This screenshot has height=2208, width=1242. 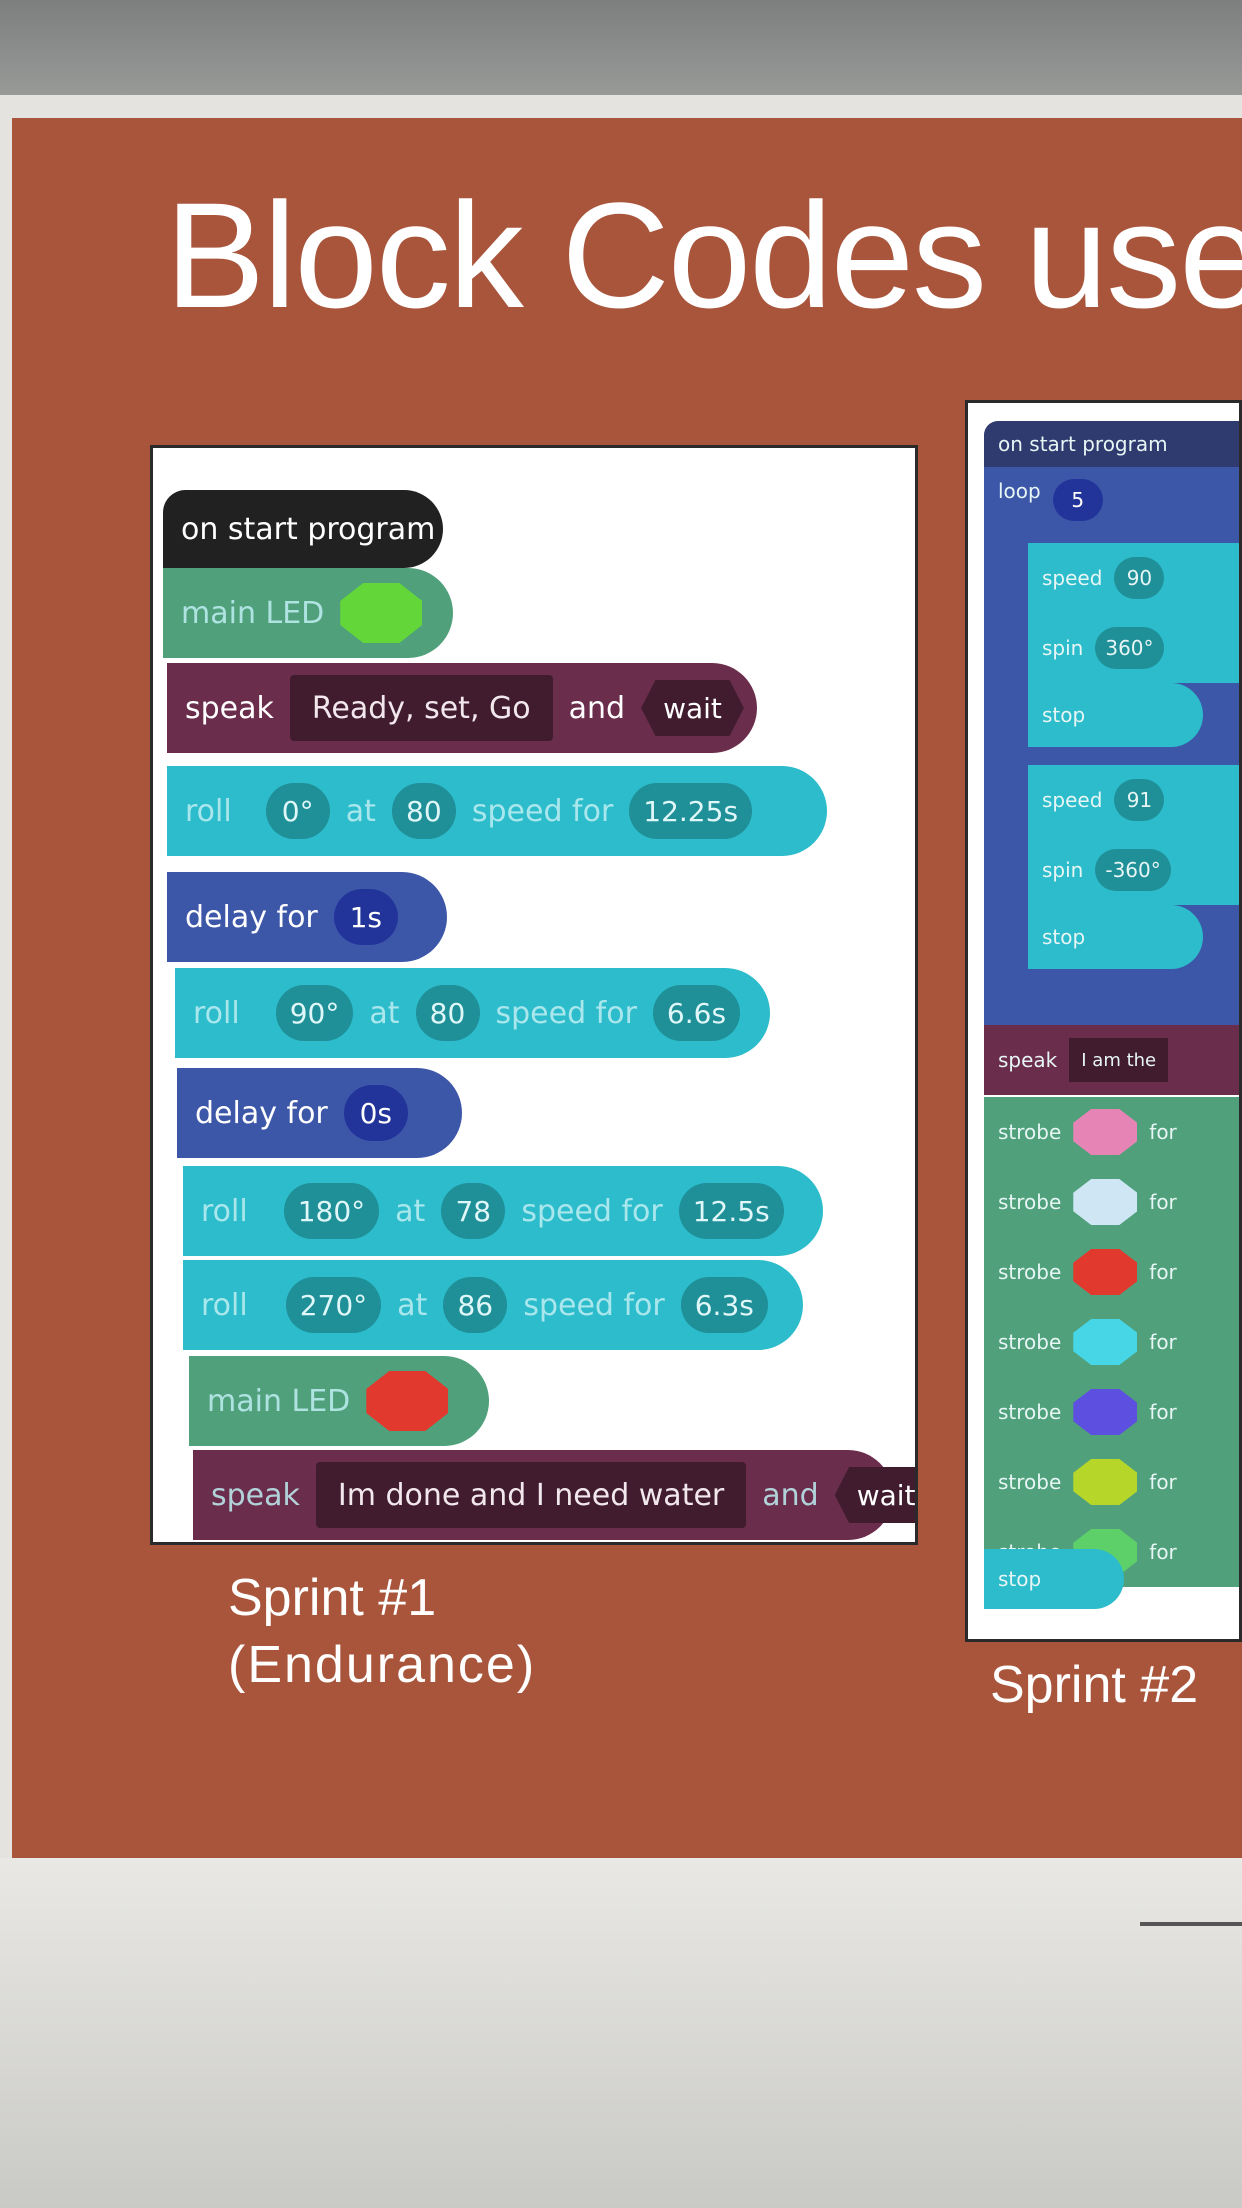 I want to click on speed-block-2: speed 91, so click(x=1133, y=800).